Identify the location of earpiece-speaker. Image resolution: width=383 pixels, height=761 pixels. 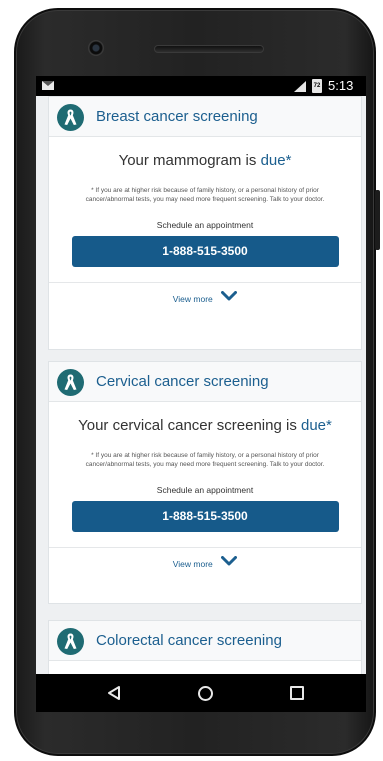
(209, 49).